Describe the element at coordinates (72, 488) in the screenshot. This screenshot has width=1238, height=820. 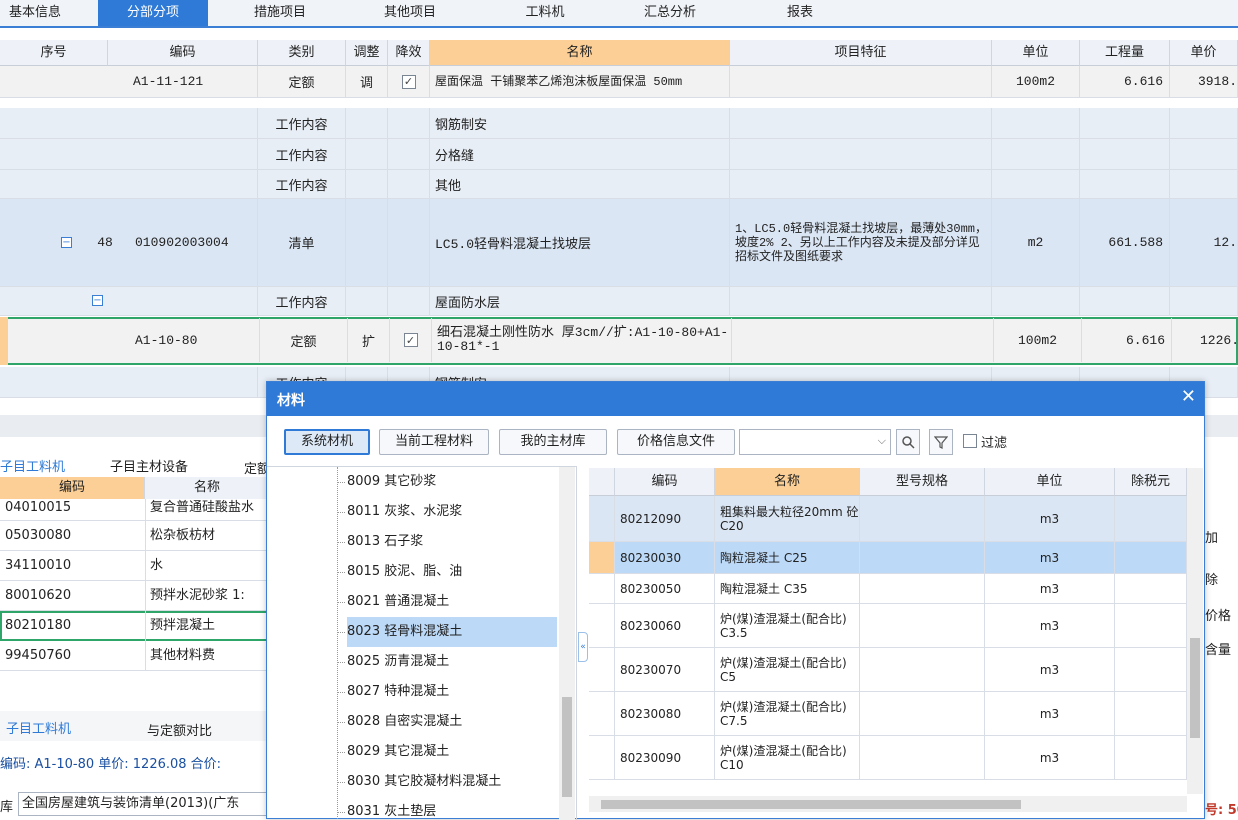
I see `lower-col-header-code: 编码` at that location.